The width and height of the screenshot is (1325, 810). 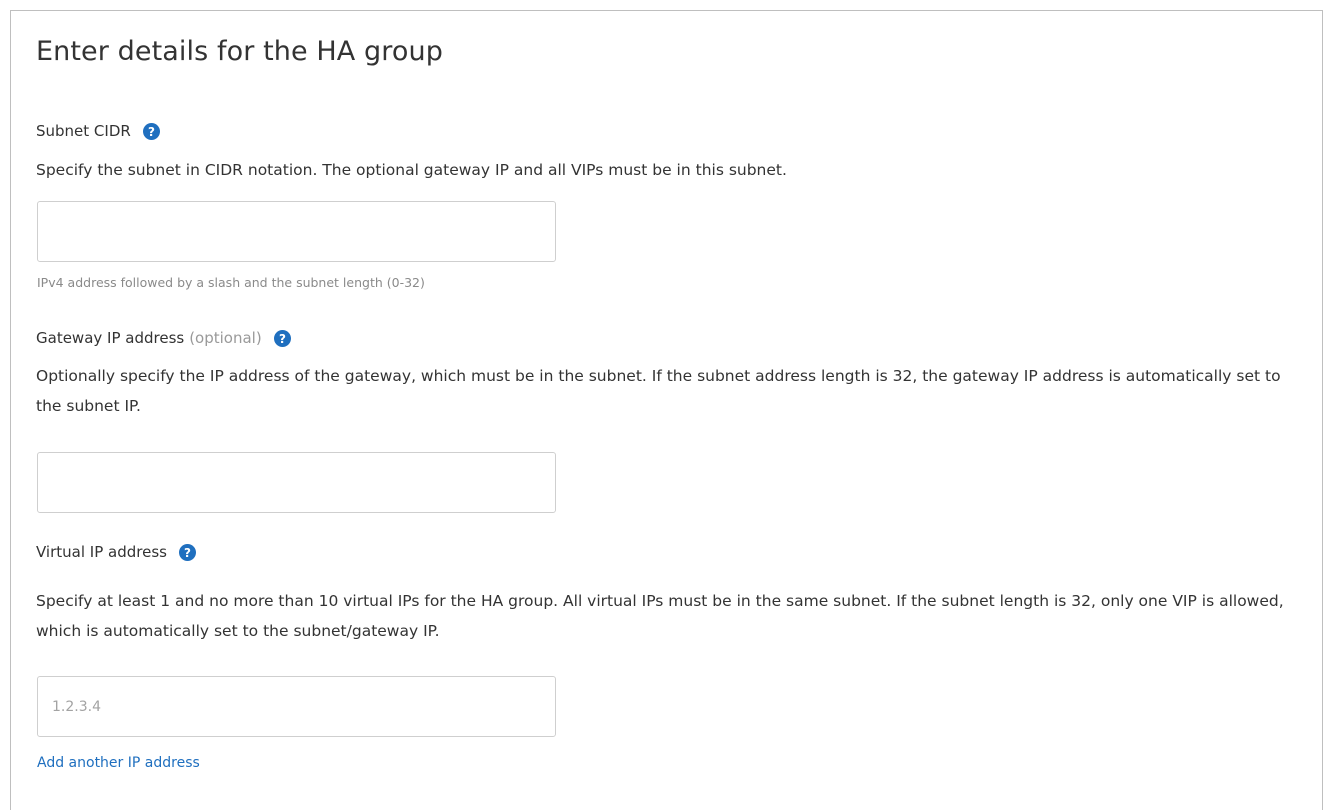 I want to click on virtual-ip-input, so click(x=296, y=706).